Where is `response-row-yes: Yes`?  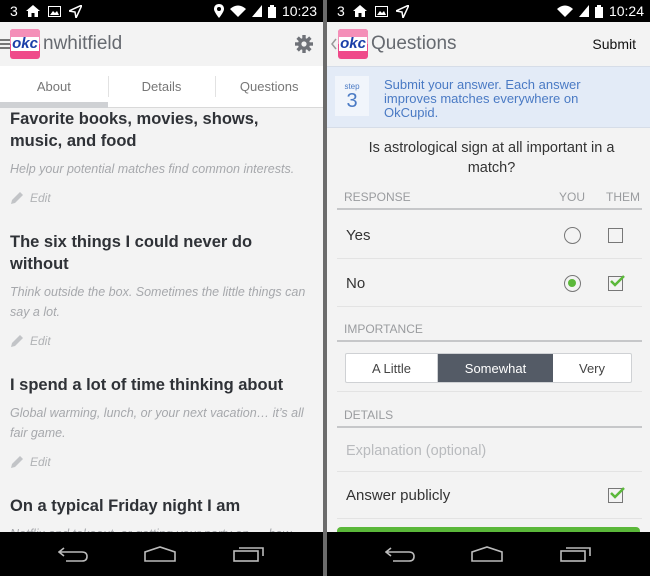 response-row-yes: Yes is located at coordinates (489, 235).